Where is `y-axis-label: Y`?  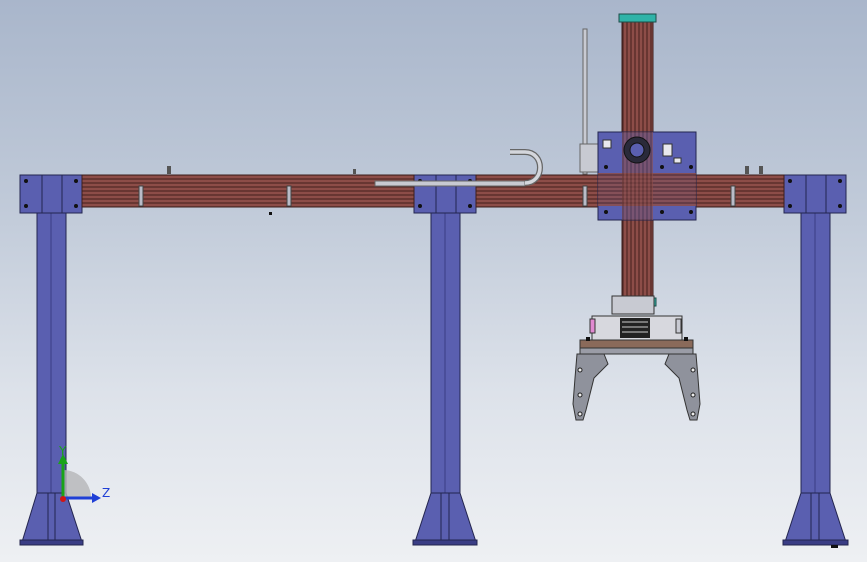 y-axis-label: Y is located at coordinates (62, 451).